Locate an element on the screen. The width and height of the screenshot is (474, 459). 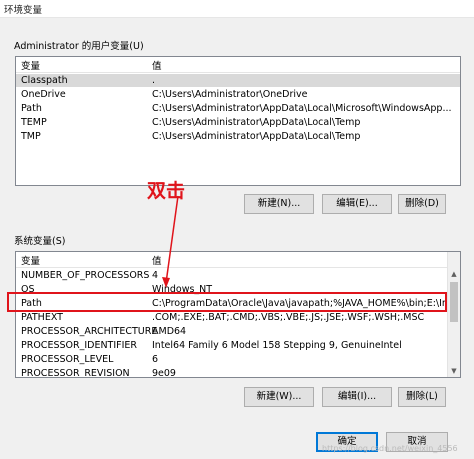
watermark: https://blog.csdn.net/weixin_4556 is located at coordinates (390, 448).